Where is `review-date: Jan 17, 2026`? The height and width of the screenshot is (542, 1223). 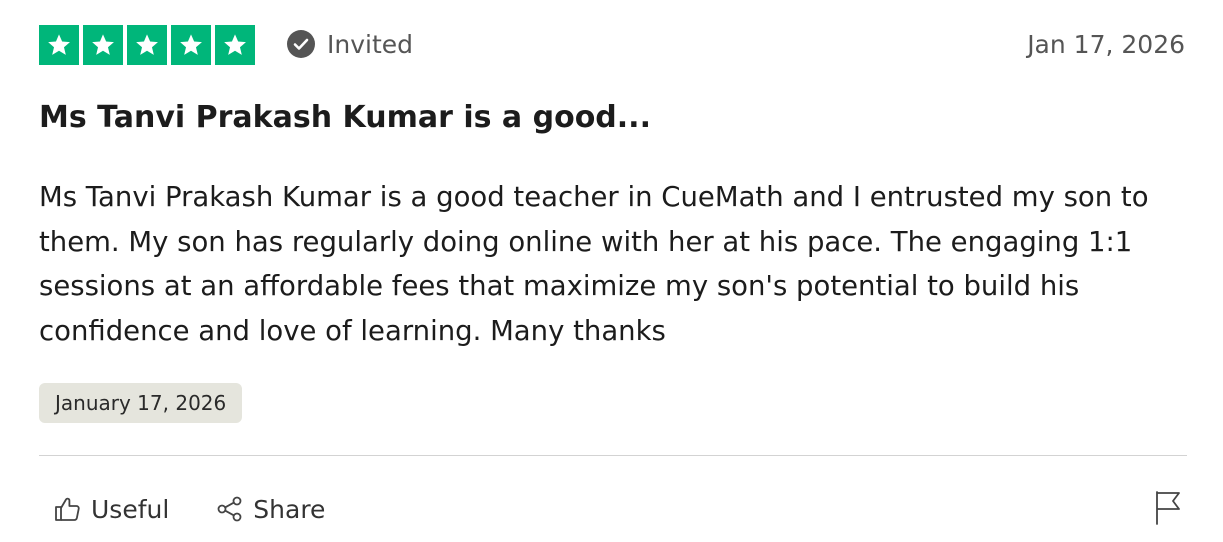 review-date: Jan 17, 2026 is located at coordinates (1106, 44).